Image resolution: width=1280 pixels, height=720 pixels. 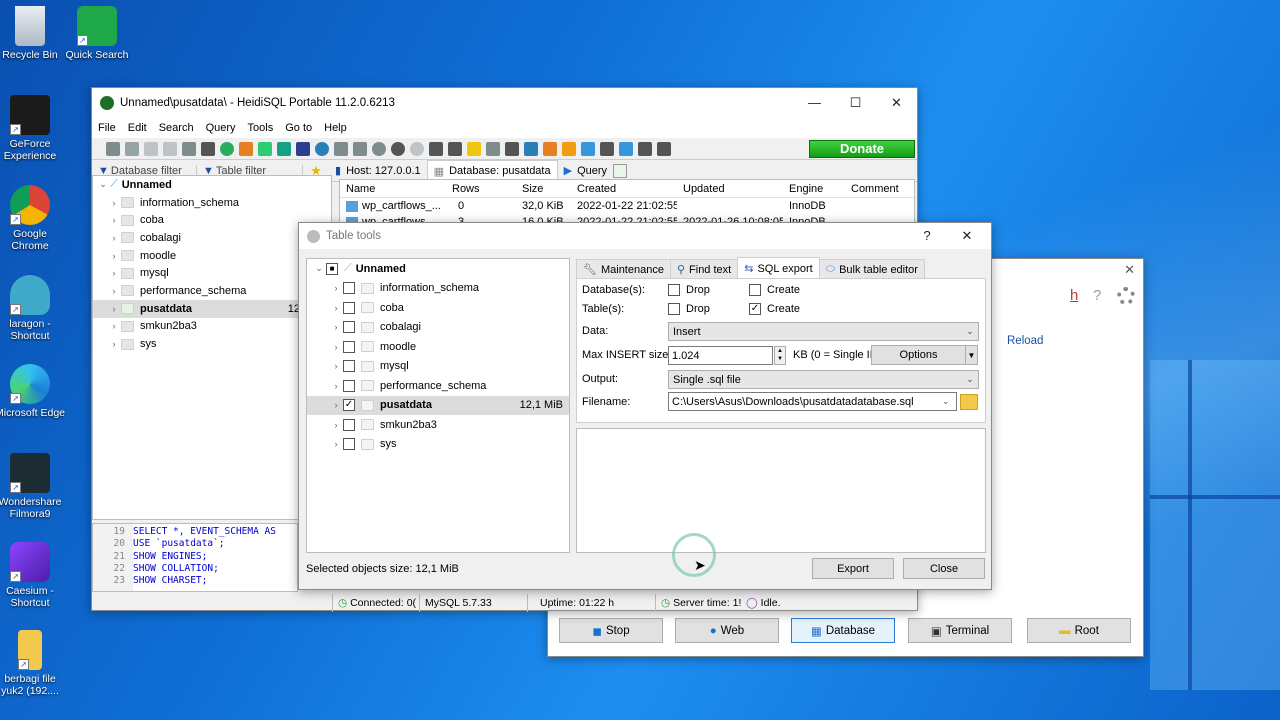 I want to click on table-create-checkbox-checked: ✓, so click(x=755, y=309).